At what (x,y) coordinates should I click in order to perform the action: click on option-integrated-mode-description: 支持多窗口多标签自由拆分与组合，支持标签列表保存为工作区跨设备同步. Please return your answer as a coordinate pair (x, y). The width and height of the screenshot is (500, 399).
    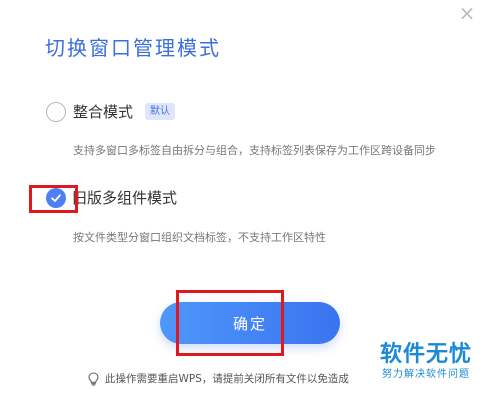
    Looking at the image, I should click on (254, 150).